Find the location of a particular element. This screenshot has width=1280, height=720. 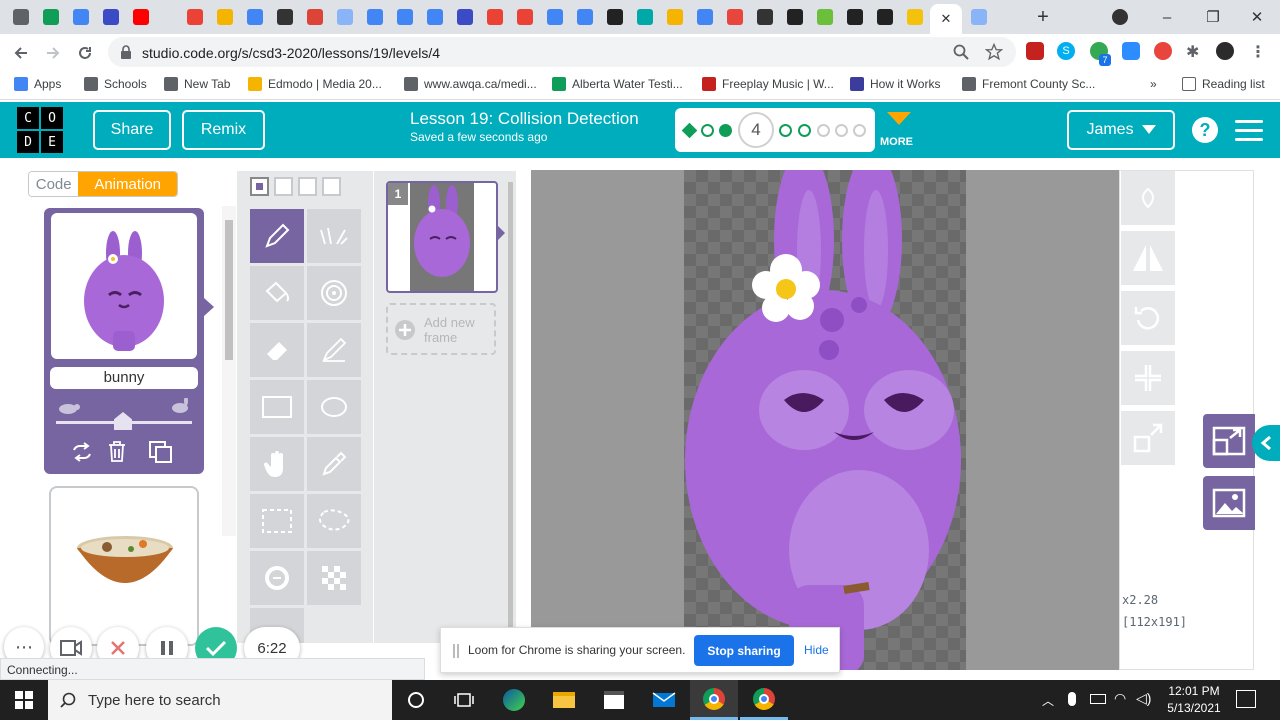

chrome-app-active is located at coordinates (714, 700).